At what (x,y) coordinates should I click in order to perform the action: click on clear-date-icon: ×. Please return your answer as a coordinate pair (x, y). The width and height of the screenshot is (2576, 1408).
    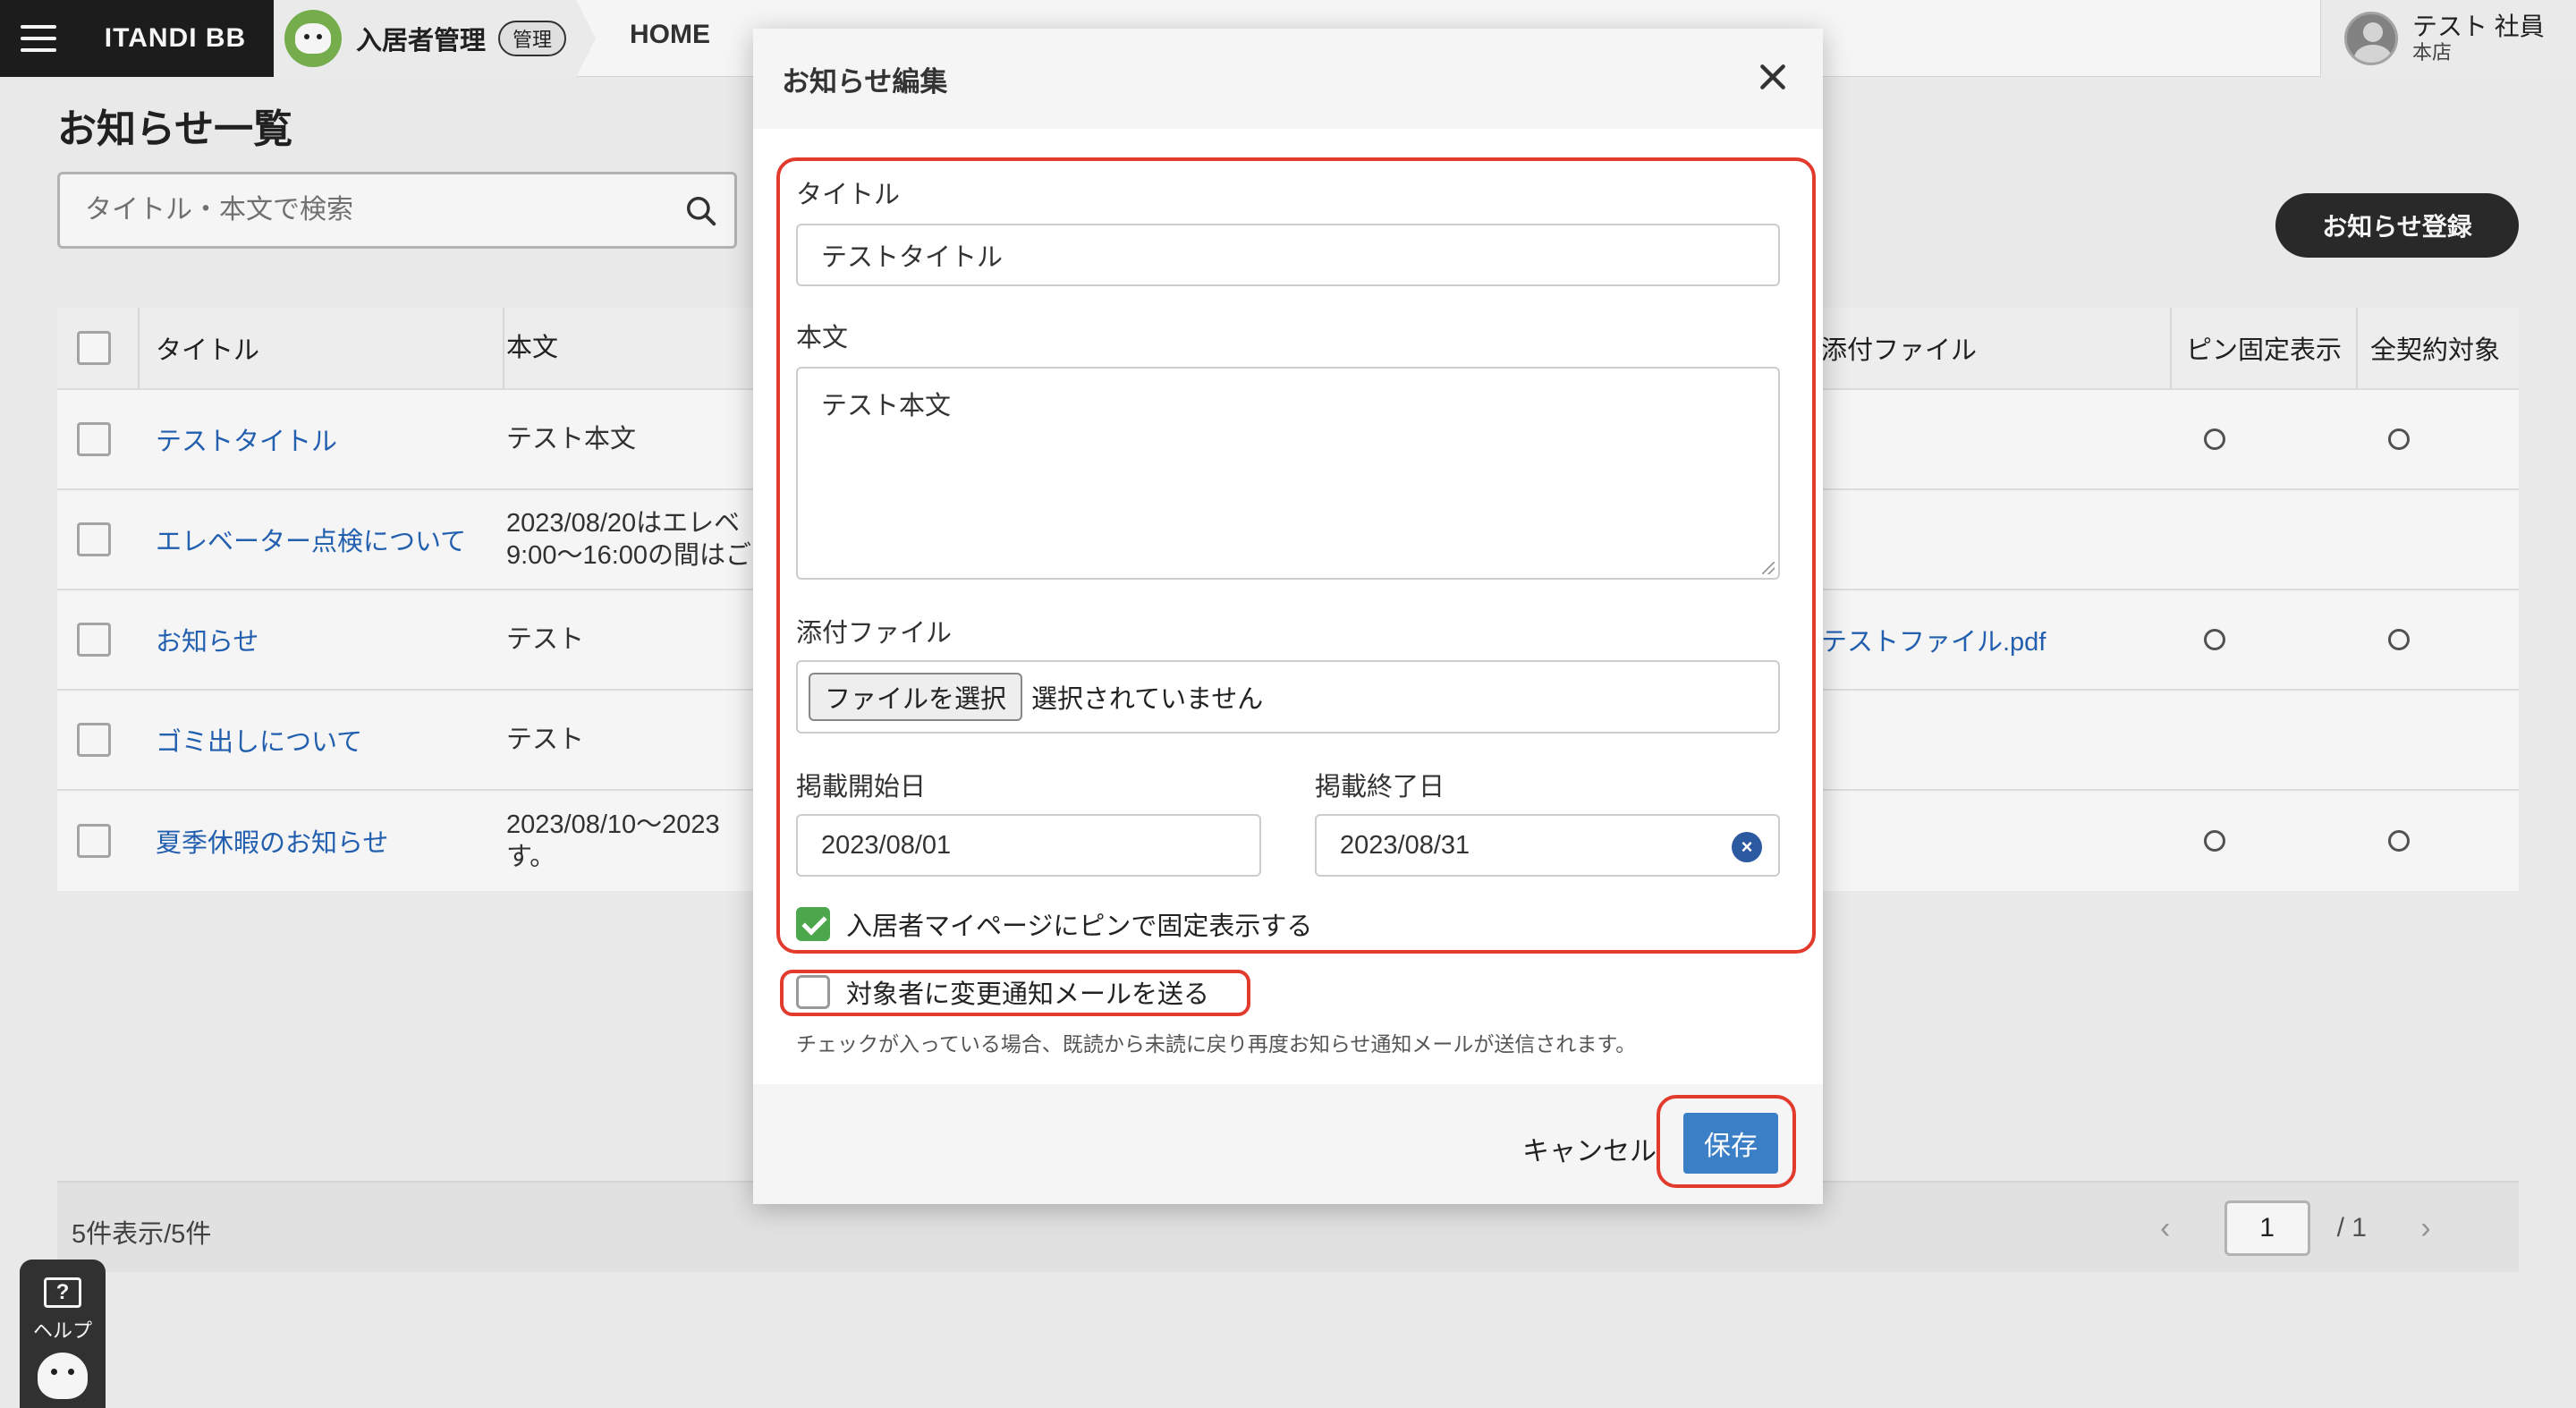
    Looking at the image, I should click on (1747, 847).